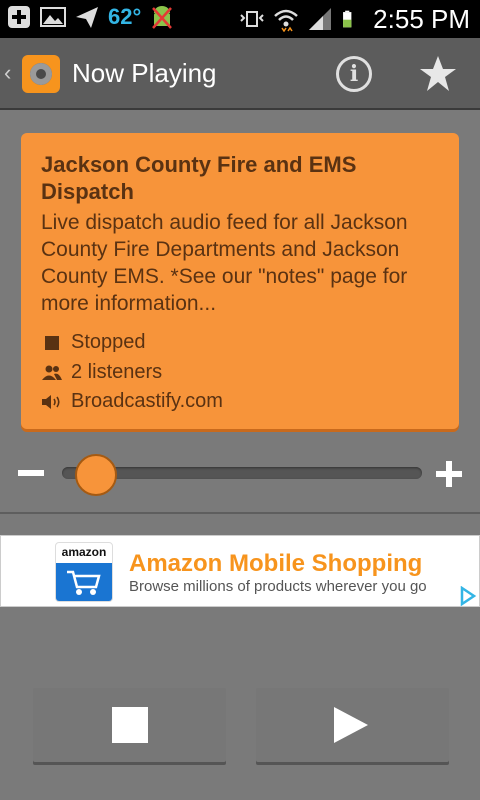  I want to click on app-logo-icon, so click(41, 74).